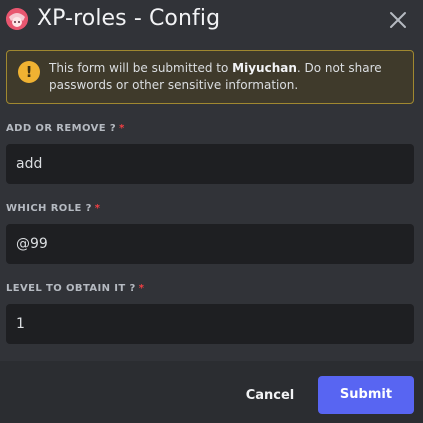  What do you see at coordinates (366, 395) in the screenshot?
I see `submit-button: Submit` at bounding box center [366, 395].